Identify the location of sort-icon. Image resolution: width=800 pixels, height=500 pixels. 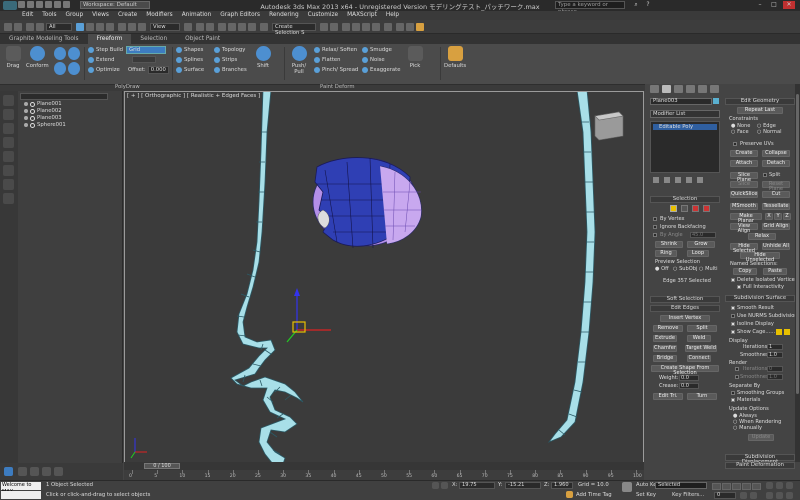
(22, 471).